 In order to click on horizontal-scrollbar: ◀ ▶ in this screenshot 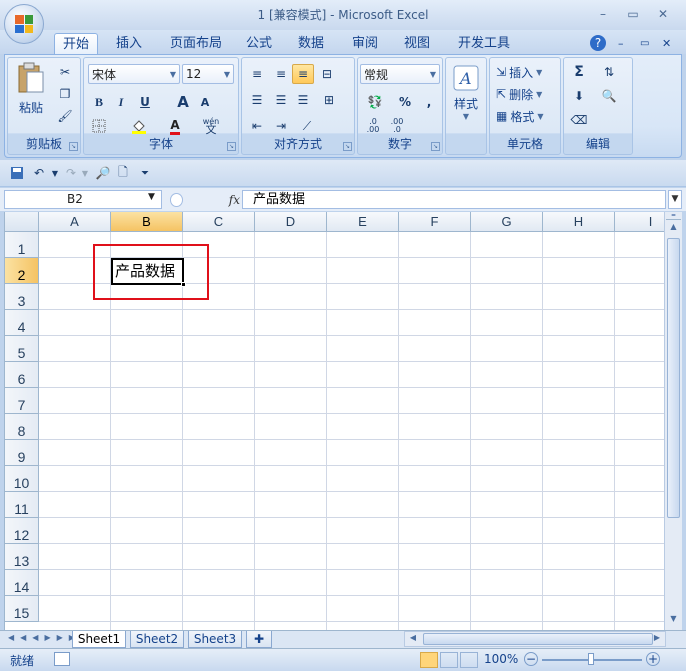, I will do `click(535, 639)`.